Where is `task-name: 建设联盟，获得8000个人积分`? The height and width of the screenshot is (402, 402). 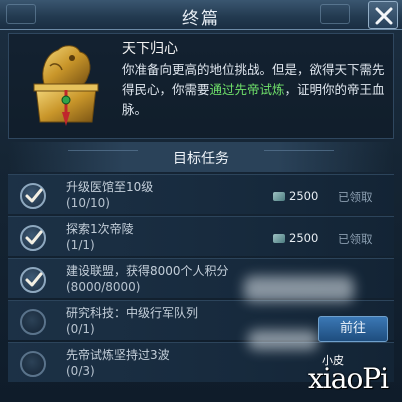
task-name: 建设联盟，获得8000个人积分 is located at coordinates (147, 271).